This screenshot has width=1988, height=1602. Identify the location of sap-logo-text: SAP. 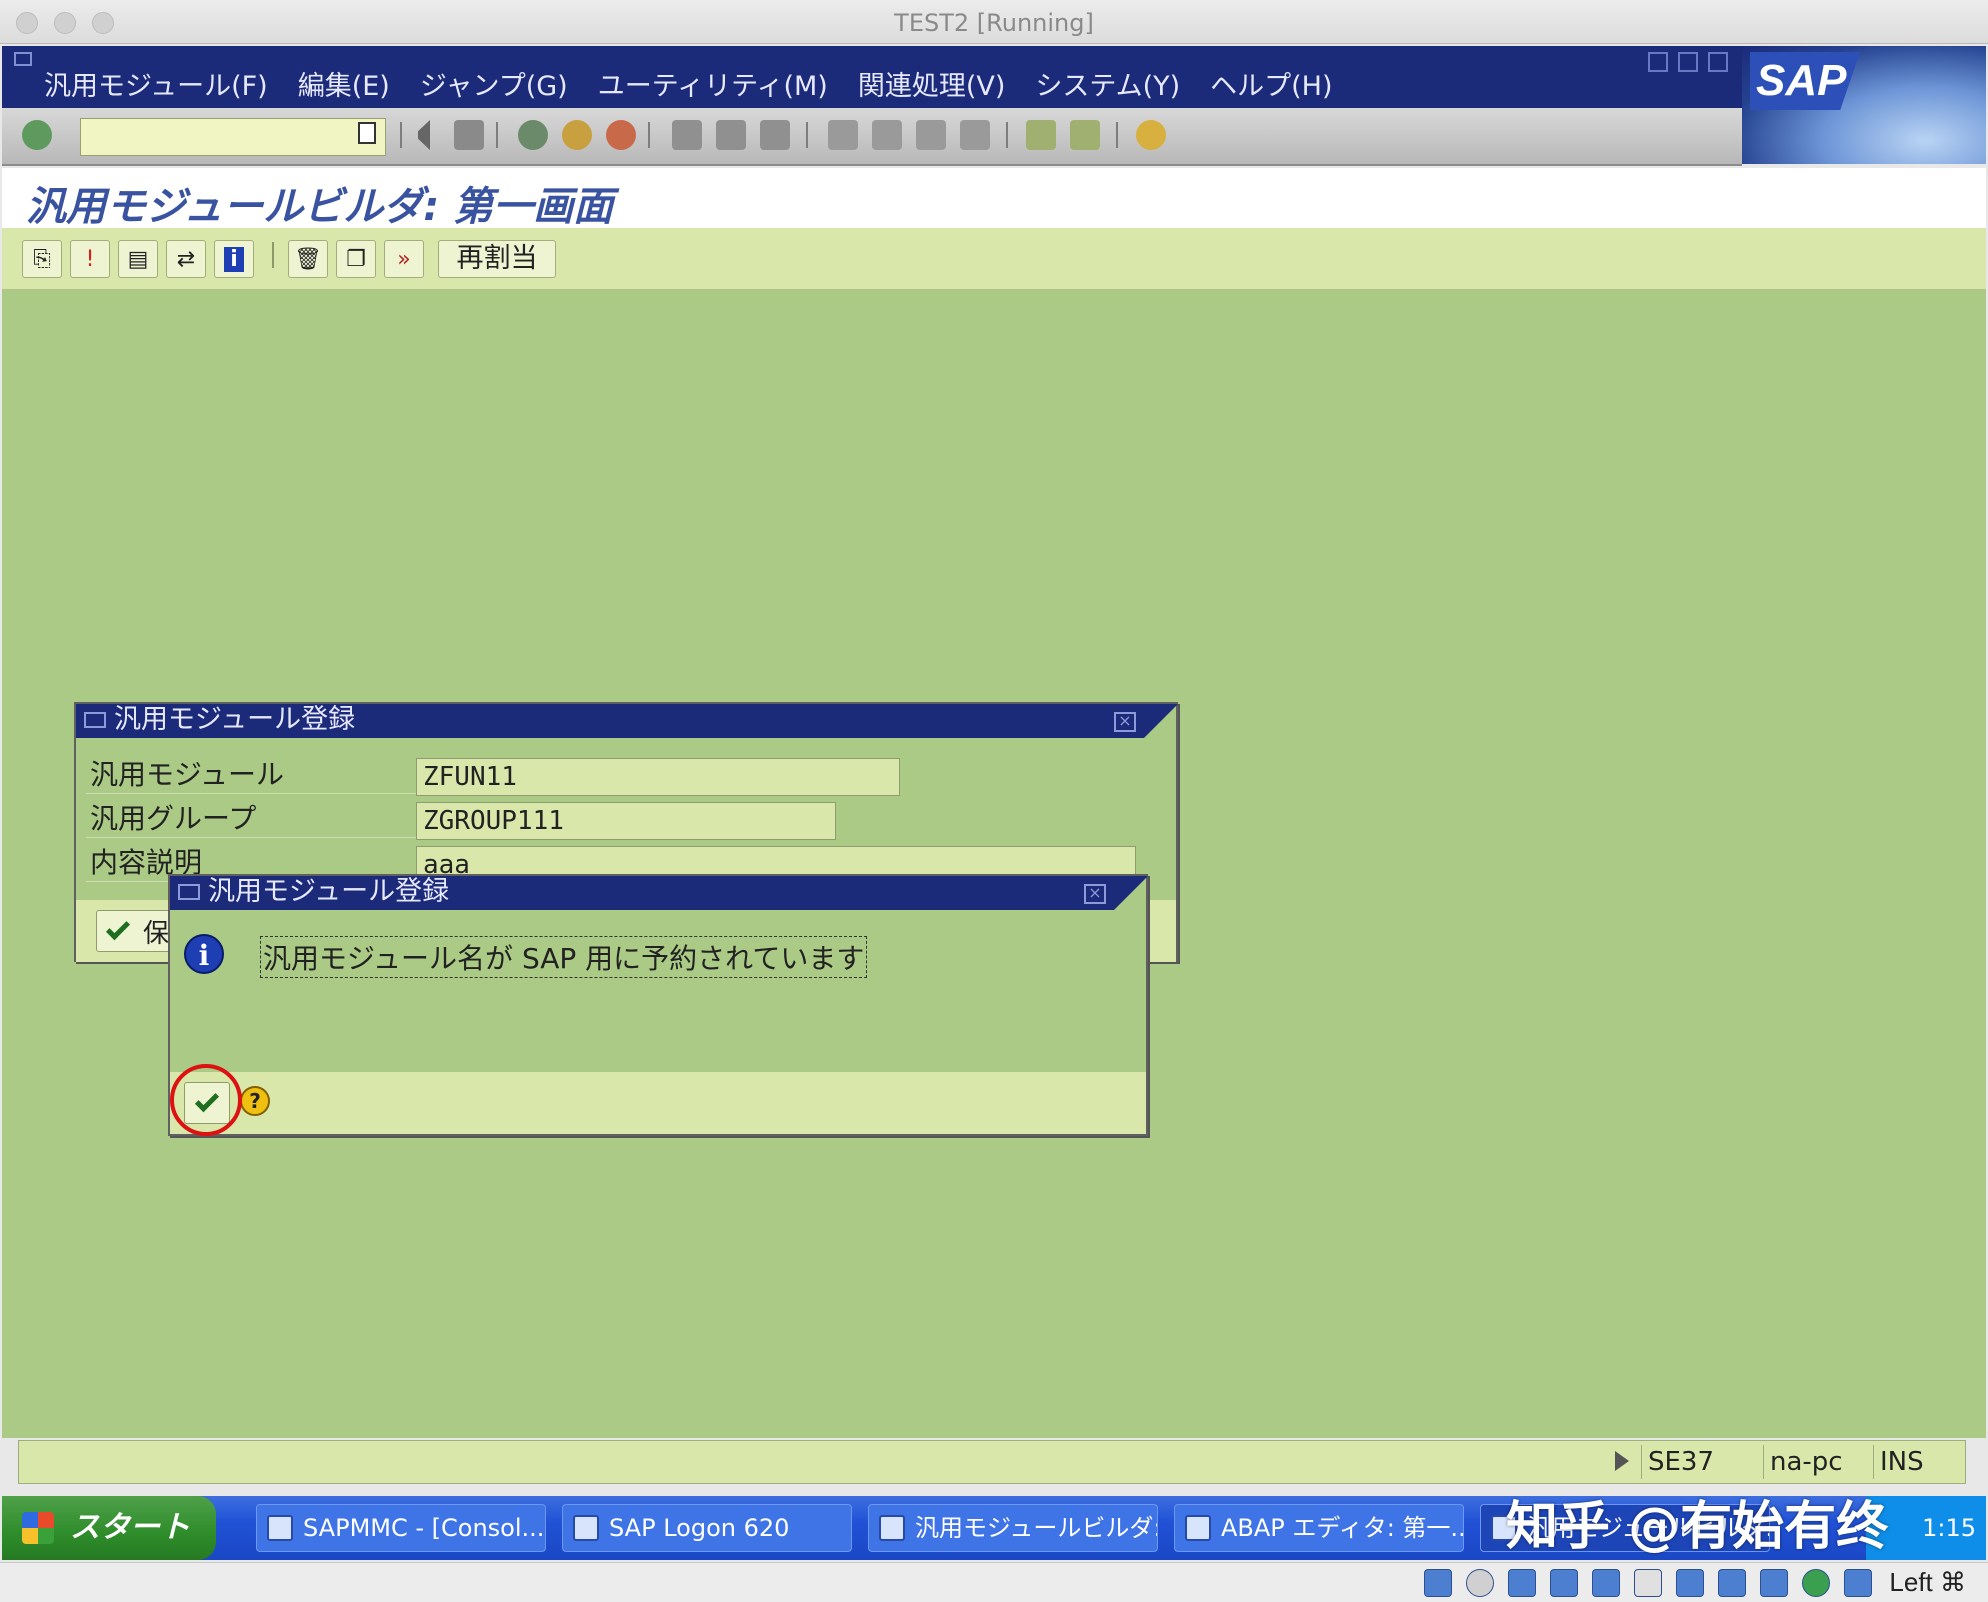
(1805, 81).